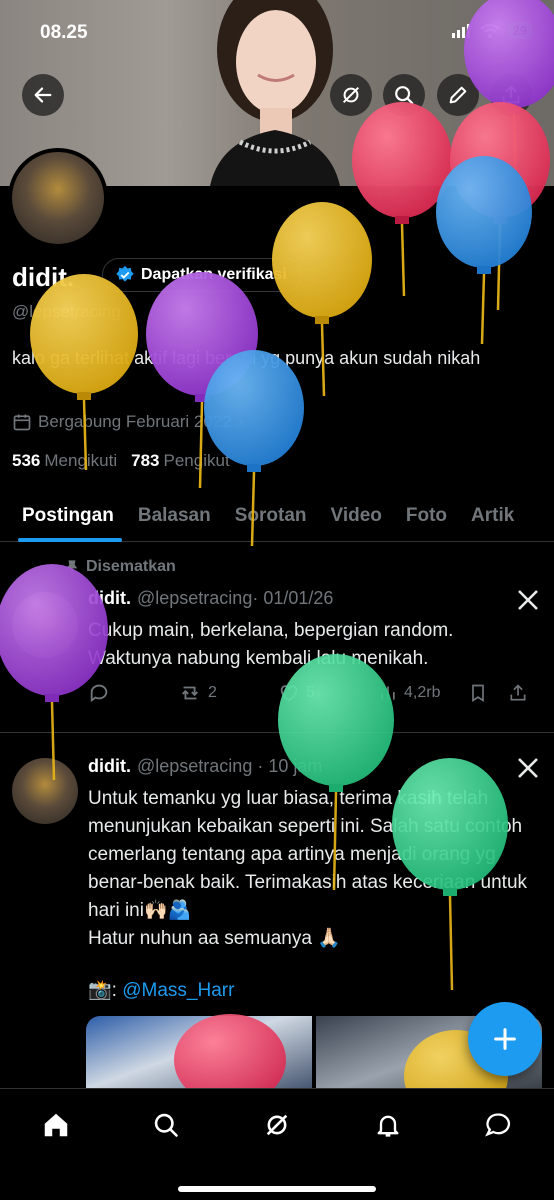 This screenshot has height=1200, width=554. I want to click on nav-notifications, so click(388, 1125).